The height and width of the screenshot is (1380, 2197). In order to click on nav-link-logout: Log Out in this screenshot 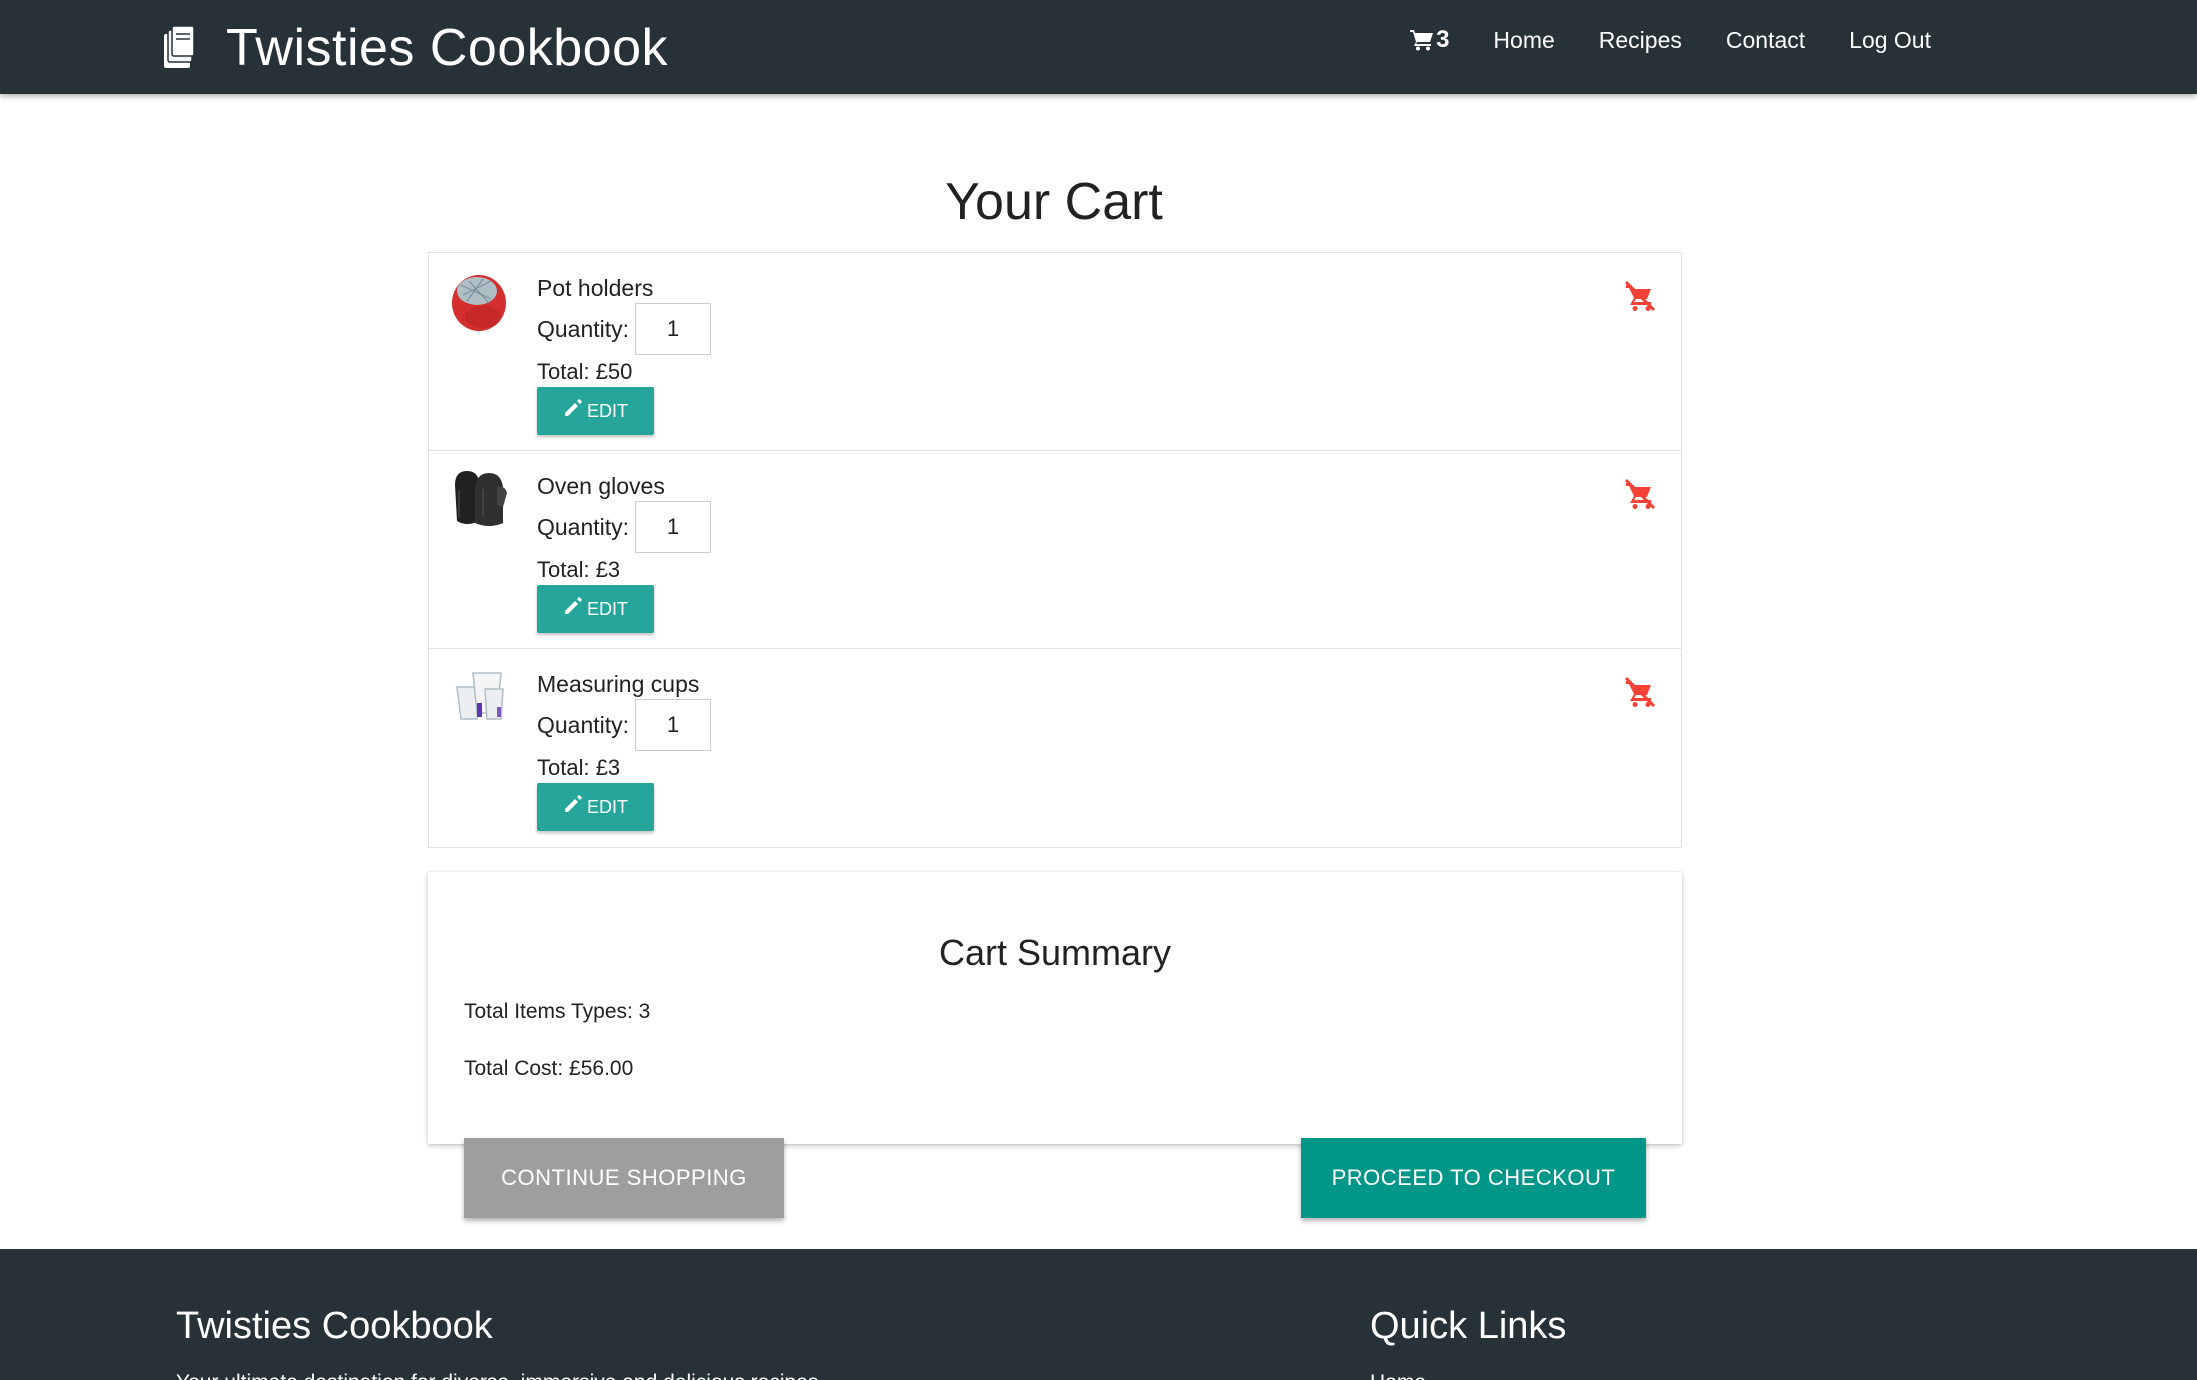, I will do `click(1890, 40)`.